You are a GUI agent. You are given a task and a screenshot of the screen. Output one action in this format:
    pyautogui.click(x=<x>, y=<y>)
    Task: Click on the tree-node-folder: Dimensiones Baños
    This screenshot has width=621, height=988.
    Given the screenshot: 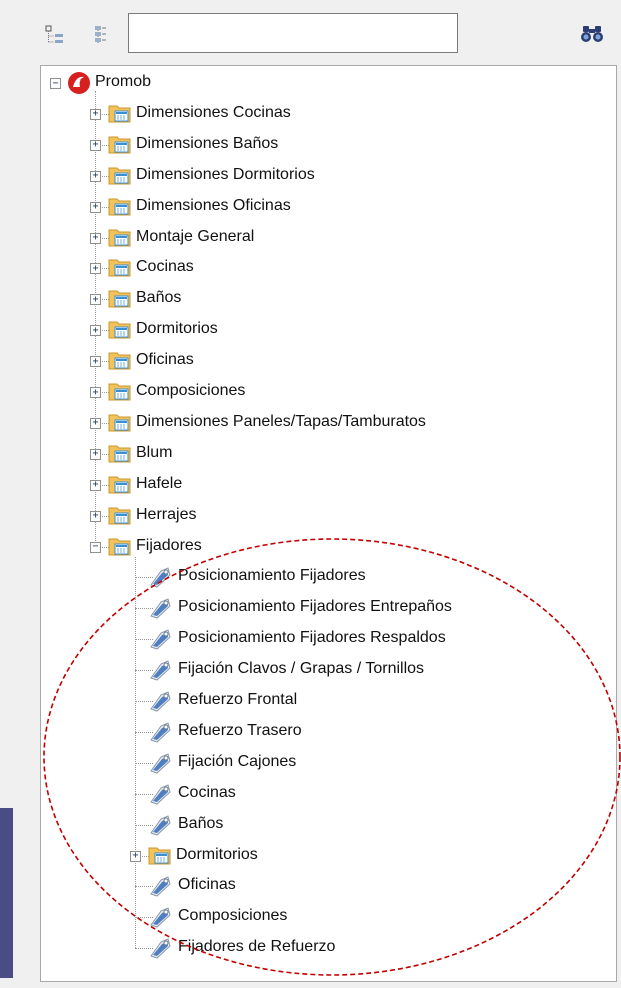 What is the action you would take?
    pyautogui.click(x=207, y=144)
    